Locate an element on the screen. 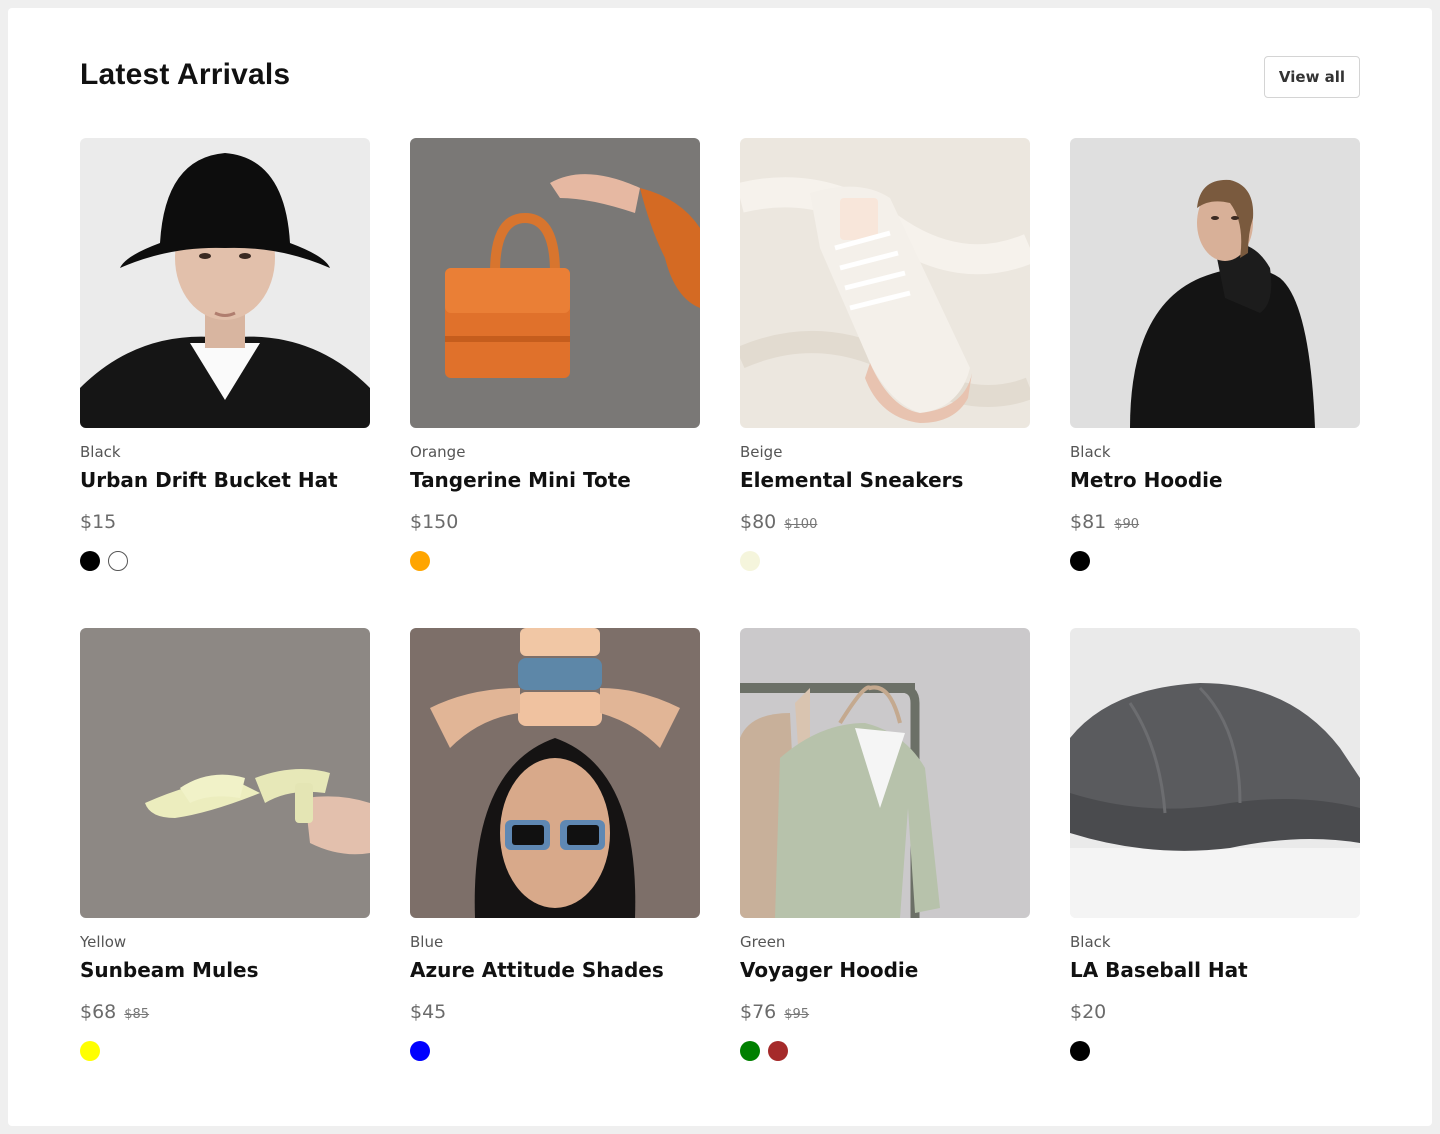  man-in-black-bucket-hat-image is located at coordinates (225, 283).